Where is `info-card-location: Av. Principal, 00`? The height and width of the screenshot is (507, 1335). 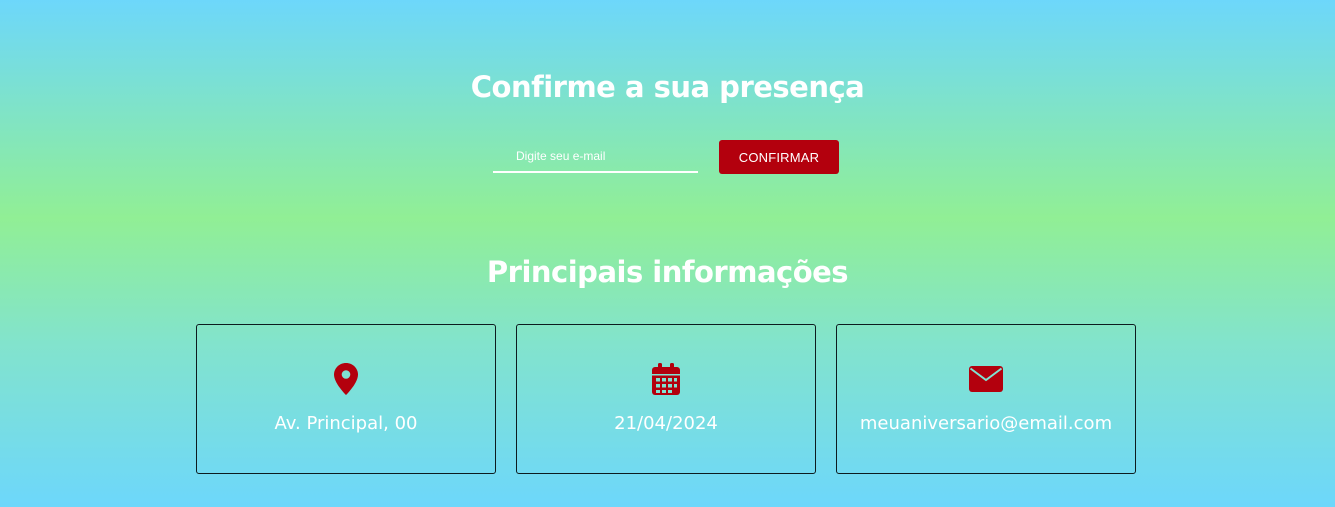
info-card-location: Av. Principal, 00 is located at coordinates (346, 399).